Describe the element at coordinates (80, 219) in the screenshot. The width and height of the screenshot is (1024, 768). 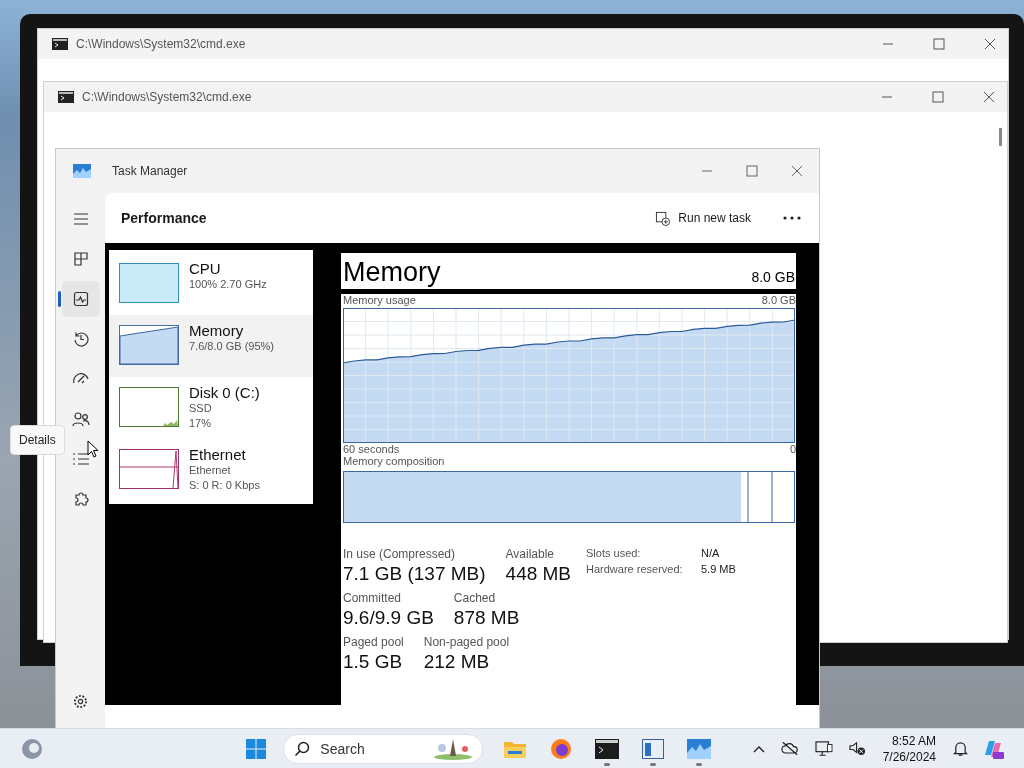
I see `menu-icon` at that location.